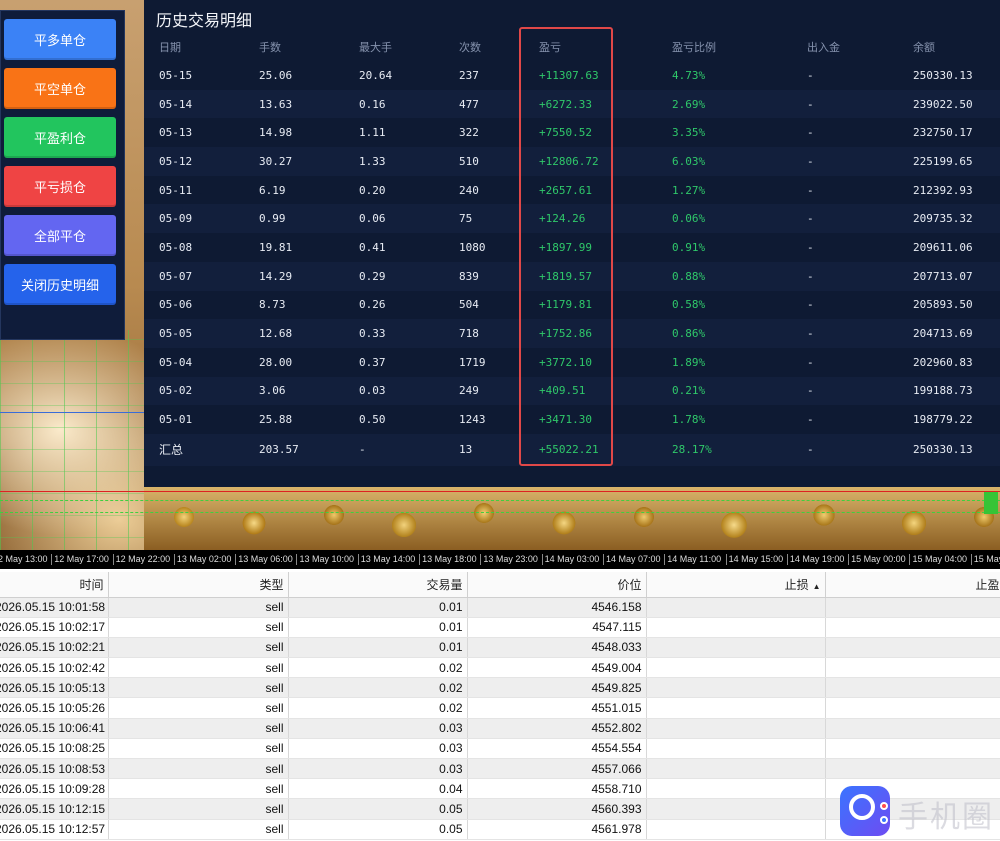 The width and height of the screenshot is (1000, 841). Describe the element at coordinates (724, 449) in the screenshot. I see `history-total-cell: 28.17%` at that location.